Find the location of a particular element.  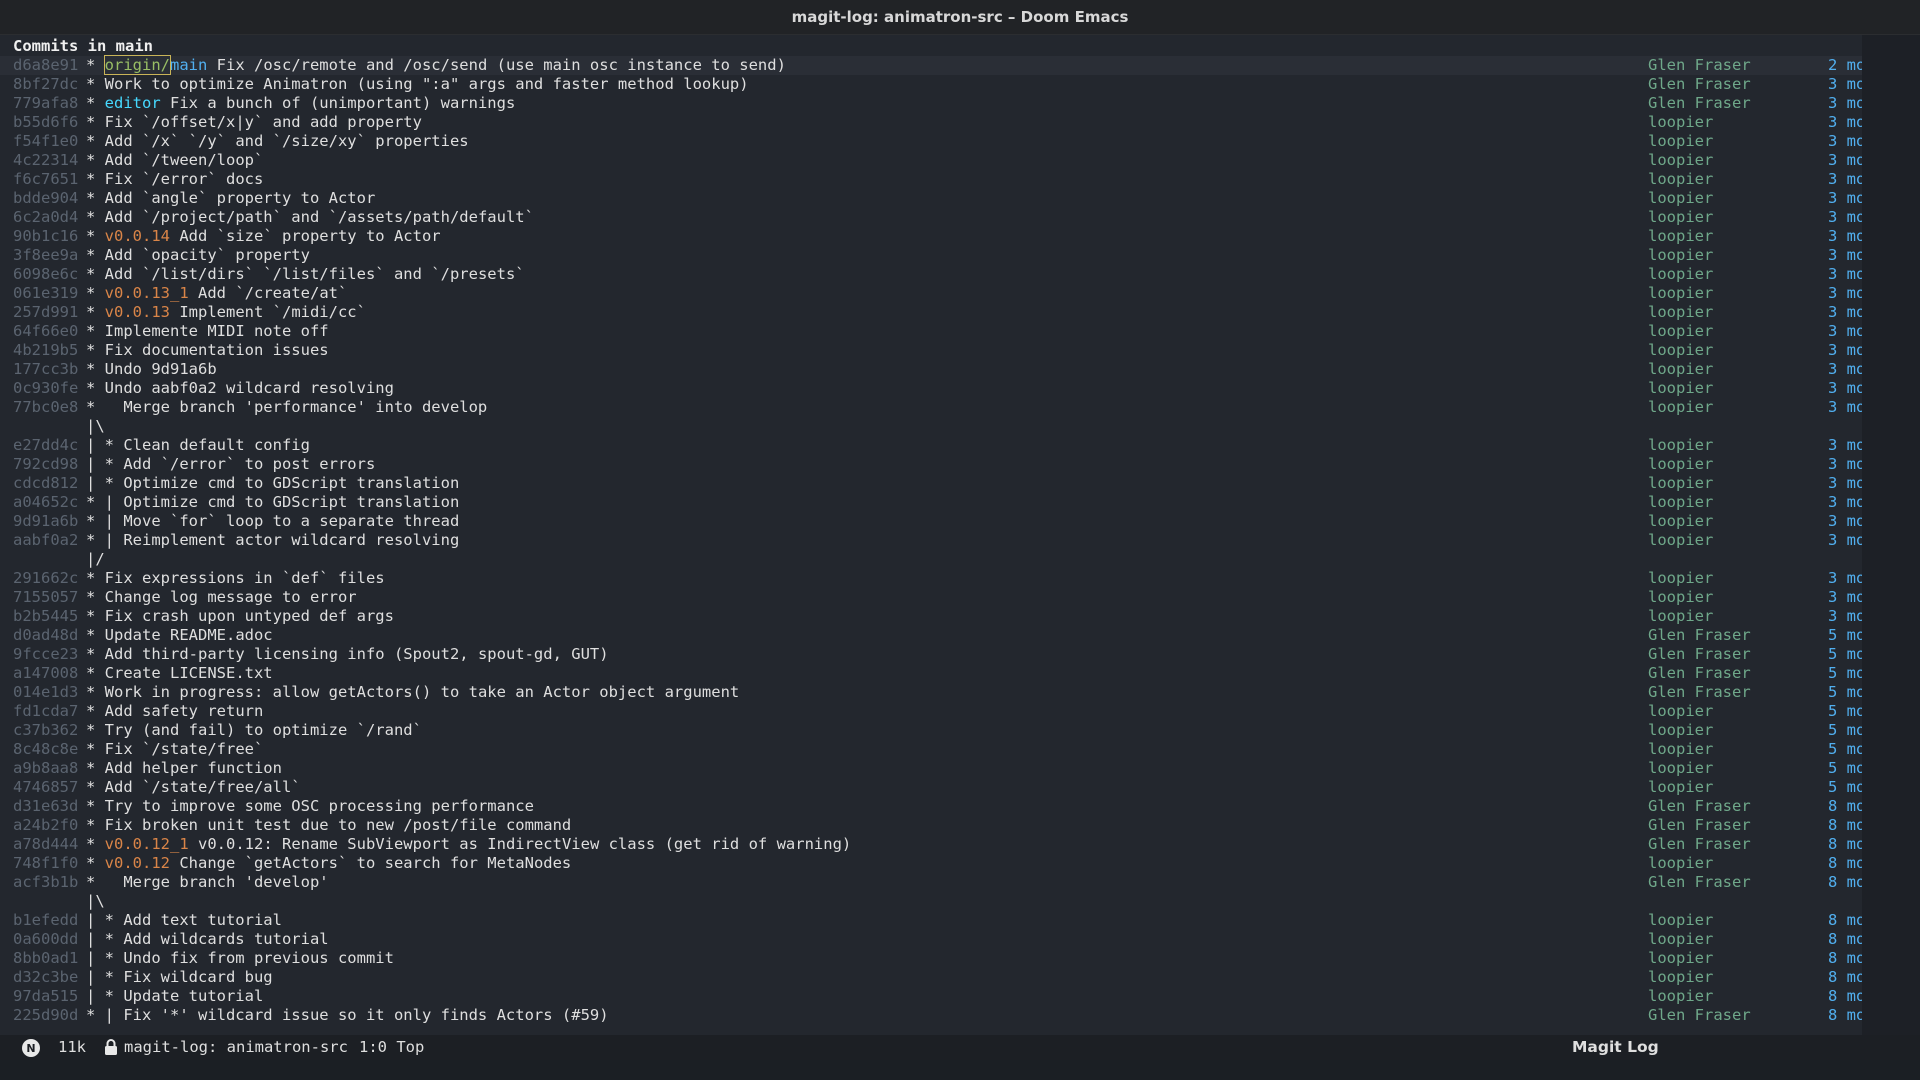

commit-hash: 7155057 is located at coordinates (45, 597).